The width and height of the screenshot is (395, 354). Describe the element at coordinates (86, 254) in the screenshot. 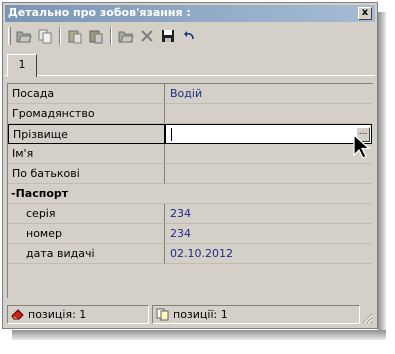

I see `row-label: дата видачі` at that location.